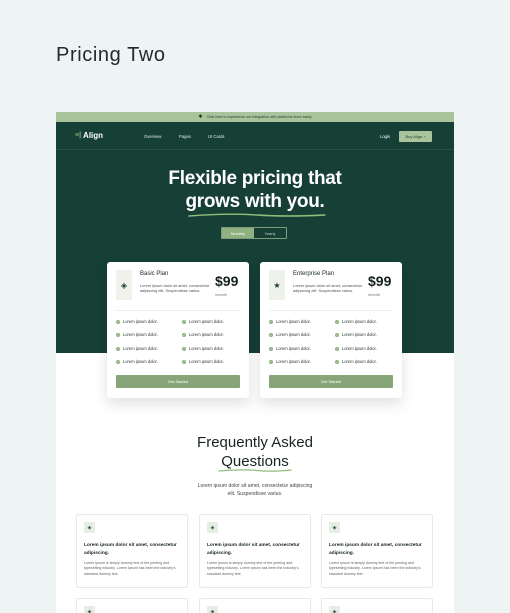 The width and height of the screenshot is (510, 613). I want to click on plan-name: Basic Plan, so click(154, 274).